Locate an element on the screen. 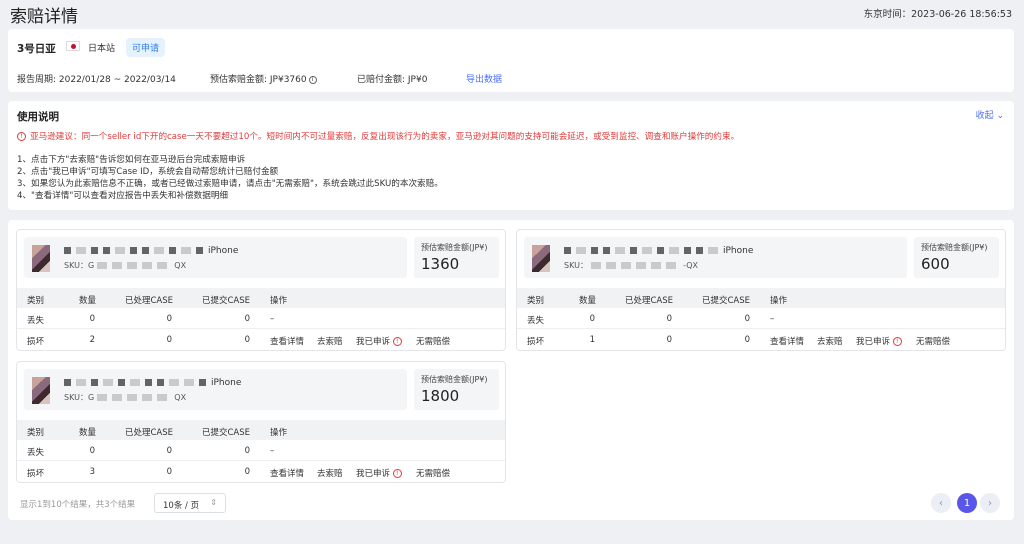 The width and height of the screenshot is (1024, 544). collapse-button: 收起 ⌄ is located at coordinates (990, 114).